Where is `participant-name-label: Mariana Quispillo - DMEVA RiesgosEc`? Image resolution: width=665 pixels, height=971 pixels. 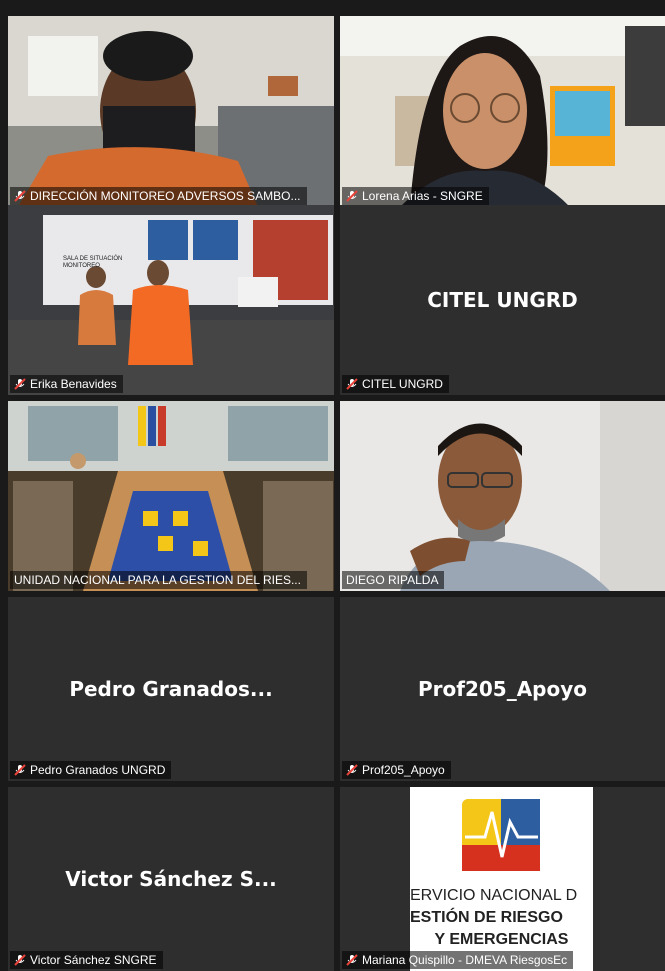 participant-name-label: Mariana Quispillo - DMEVA RiesgosEc is located at coordinates (458, 960).